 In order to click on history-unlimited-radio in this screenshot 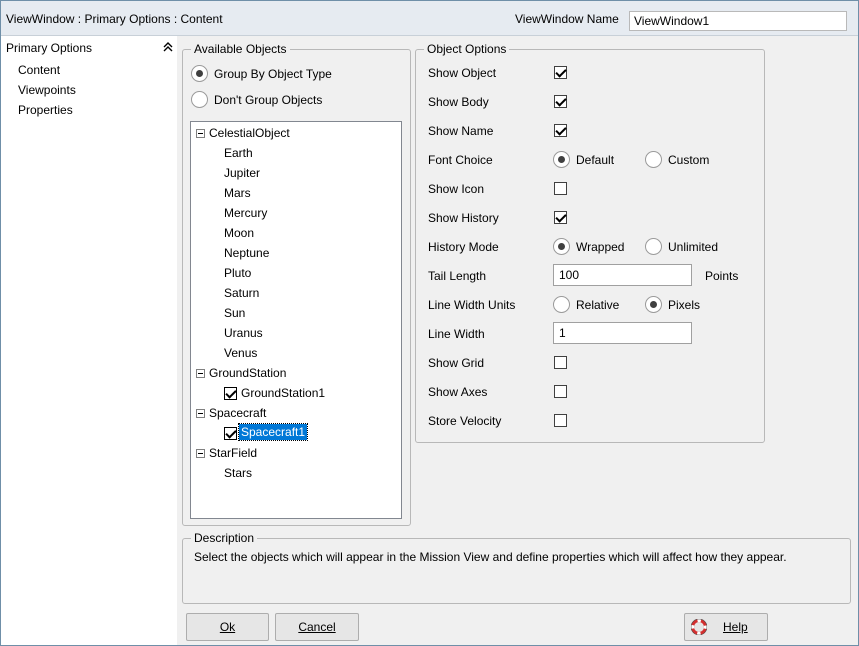, I will do `click(653, 246)`.